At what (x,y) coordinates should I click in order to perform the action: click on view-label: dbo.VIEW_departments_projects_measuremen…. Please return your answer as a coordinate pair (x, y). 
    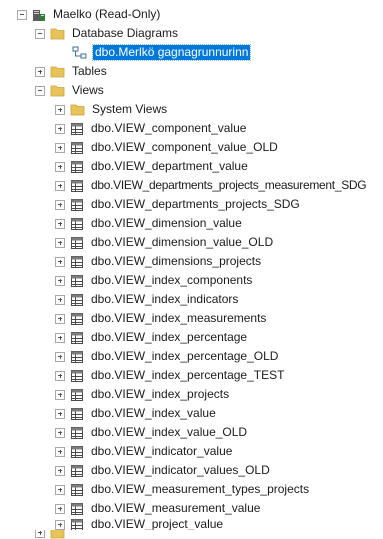
    Looking at the image, I should click on (229, 185).